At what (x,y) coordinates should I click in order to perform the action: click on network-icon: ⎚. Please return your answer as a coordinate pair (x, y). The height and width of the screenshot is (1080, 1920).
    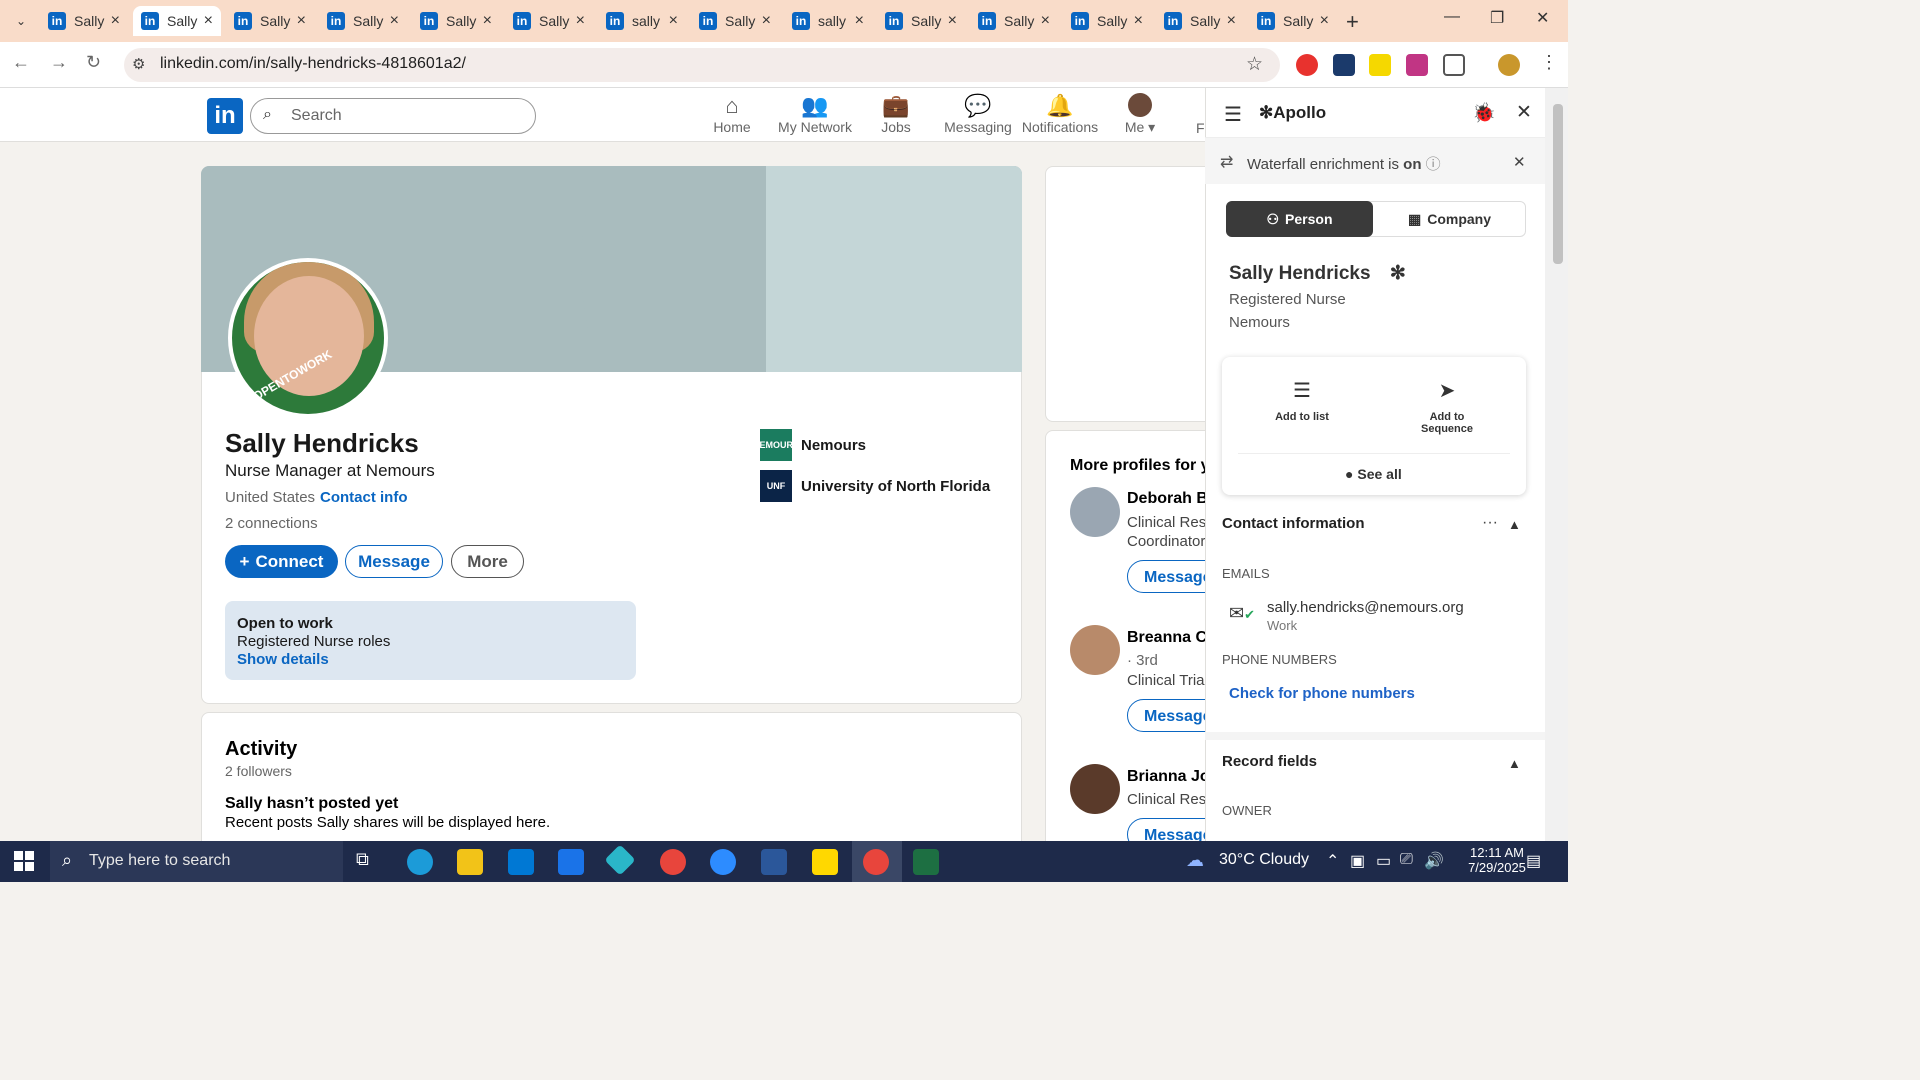
    Looking at the image, I should click on (1406, 860).